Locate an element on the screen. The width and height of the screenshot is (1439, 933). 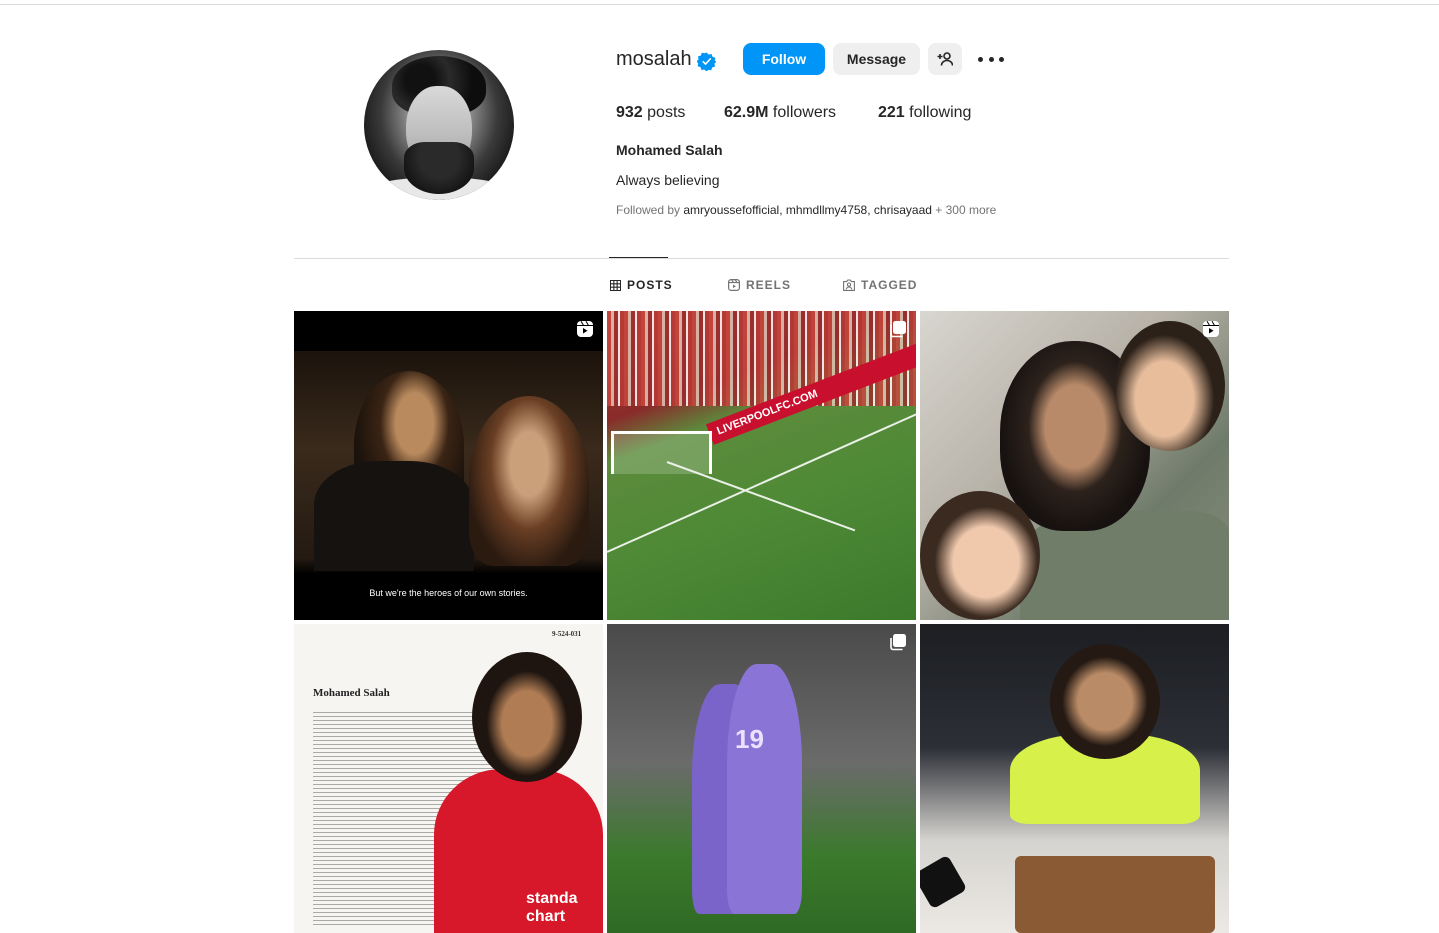
following-label: following is located at coordinates (940, 112).